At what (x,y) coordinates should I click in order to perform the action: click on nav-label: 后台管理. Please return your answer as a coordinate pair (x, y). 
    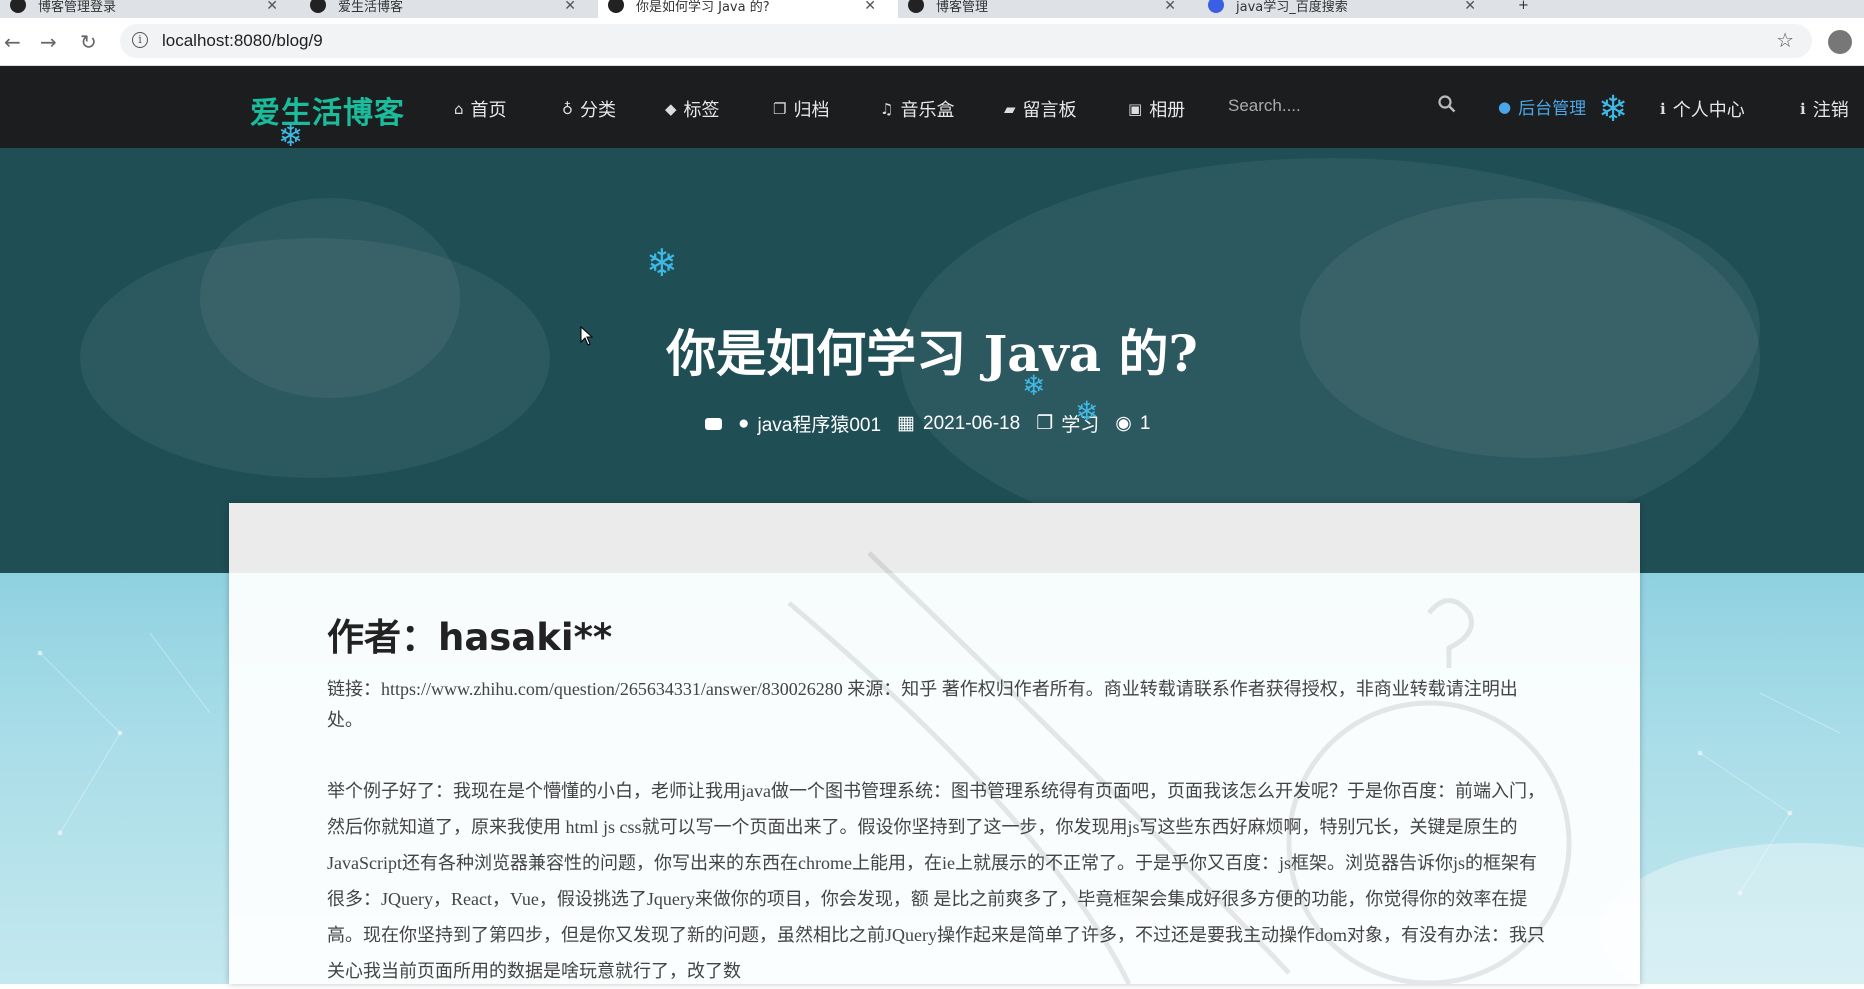
    Looking at the image, I should click on (1552, 109).